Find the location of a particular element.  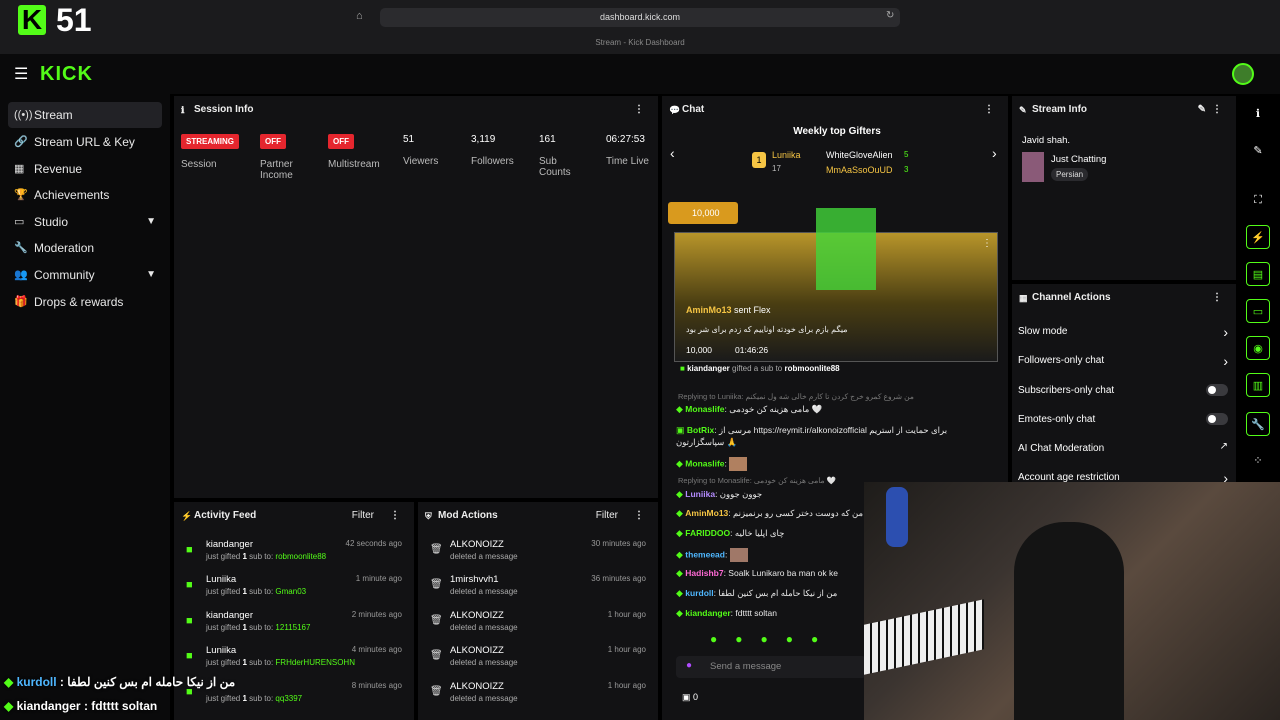

mic-icon: ● is located at coordinates (689, 665).